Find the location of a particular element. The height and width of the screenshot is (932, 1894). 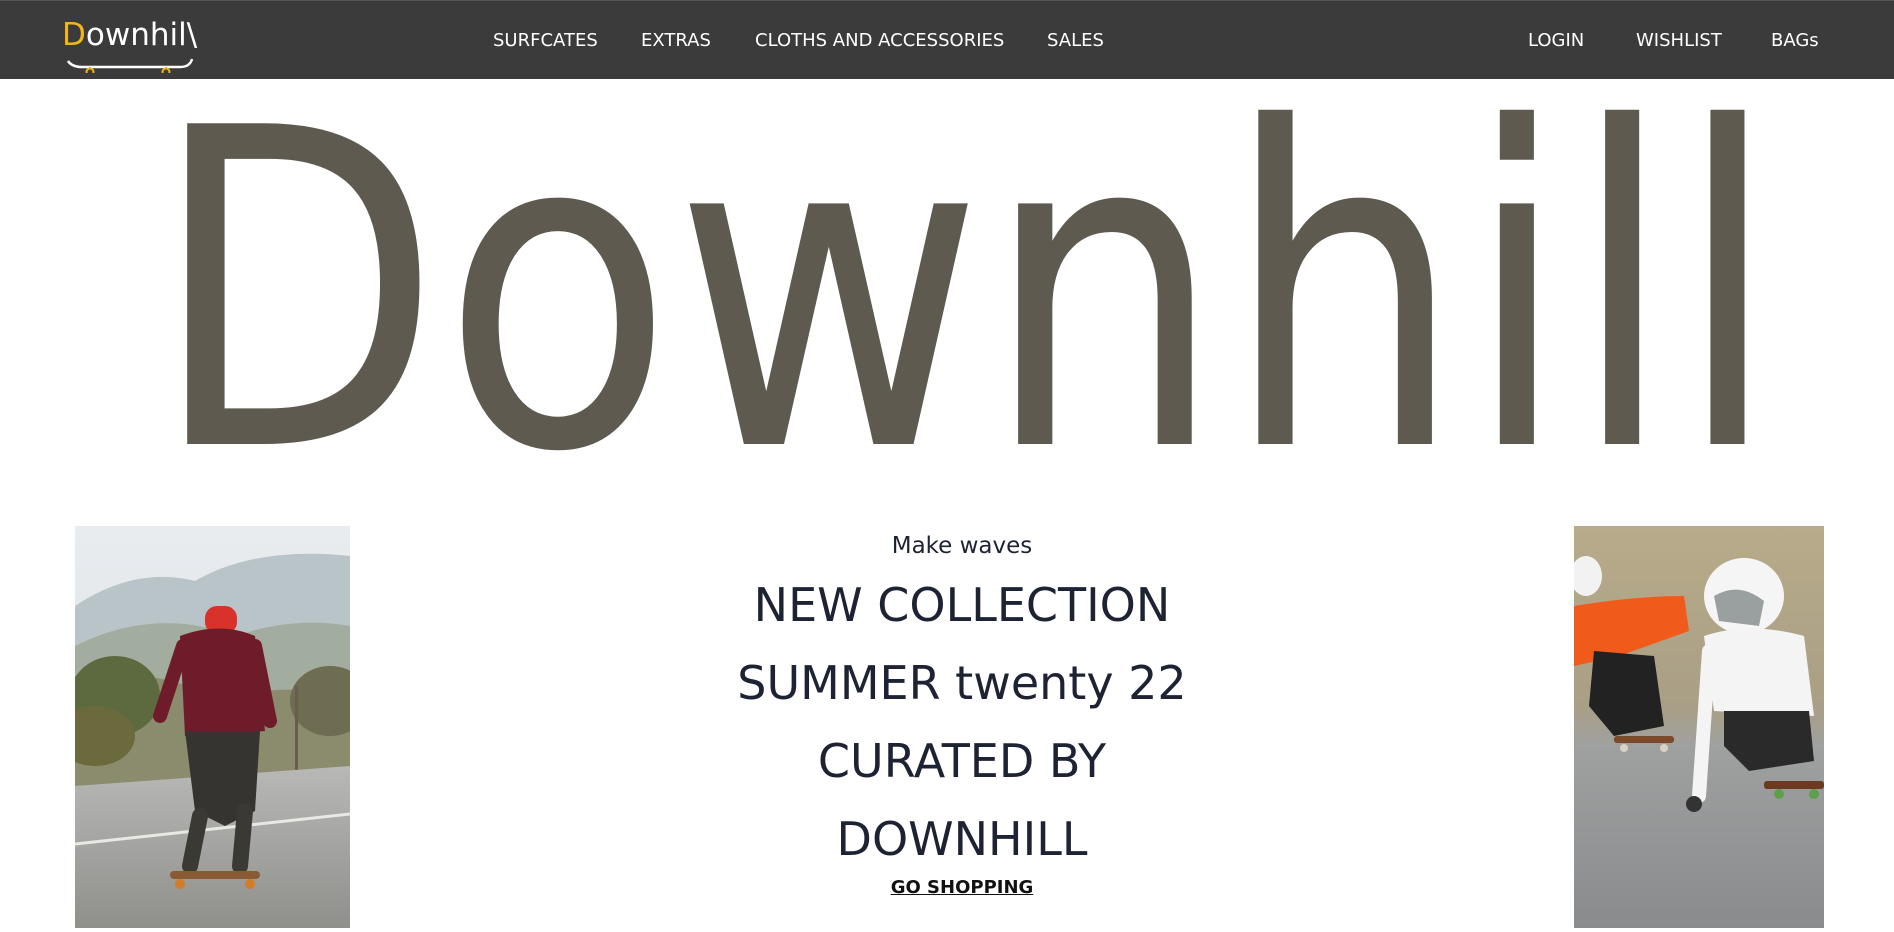

nav-link-sales: SALES is located at coordinates (1075, 41).